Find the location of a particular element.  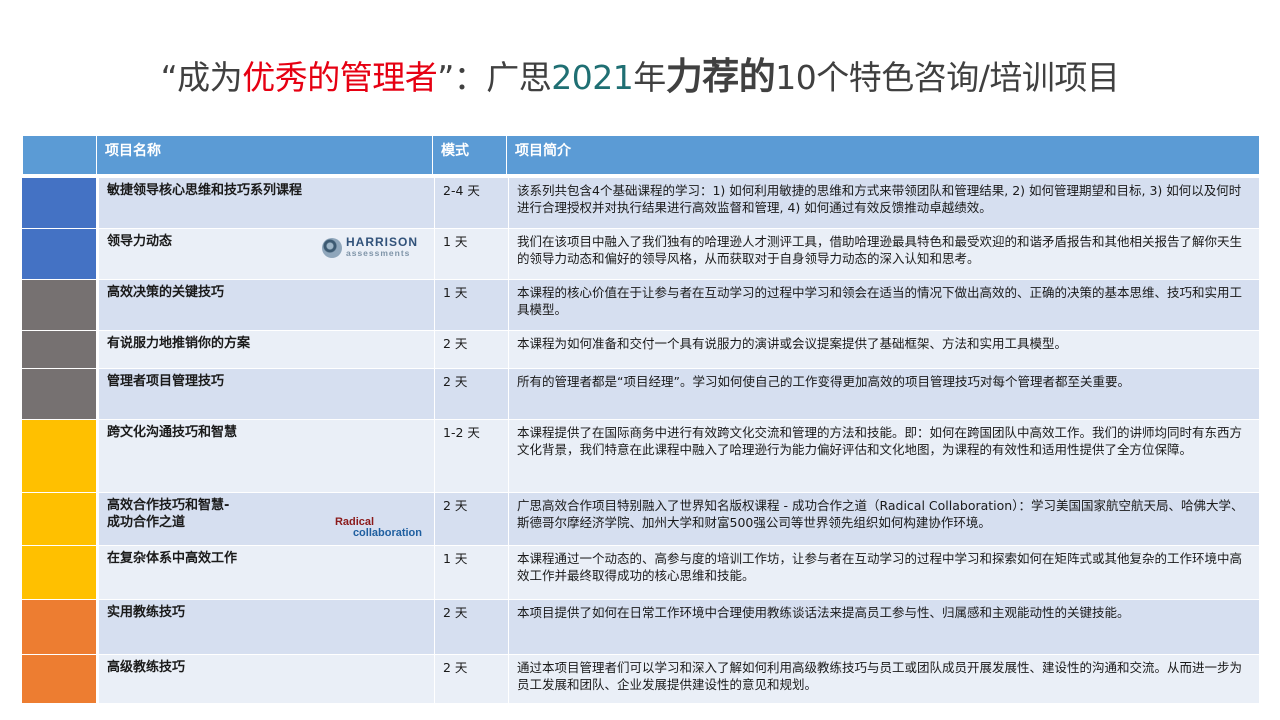

header-name: 项目名称 is located at coordinates (264, 155).